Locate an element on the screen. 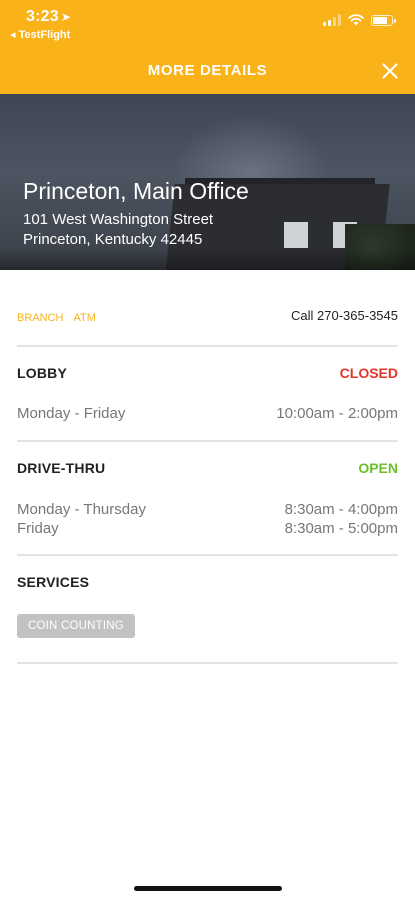  drive-thru-time: 8:30am - 5:00pm is located at coordinates (341, 528).